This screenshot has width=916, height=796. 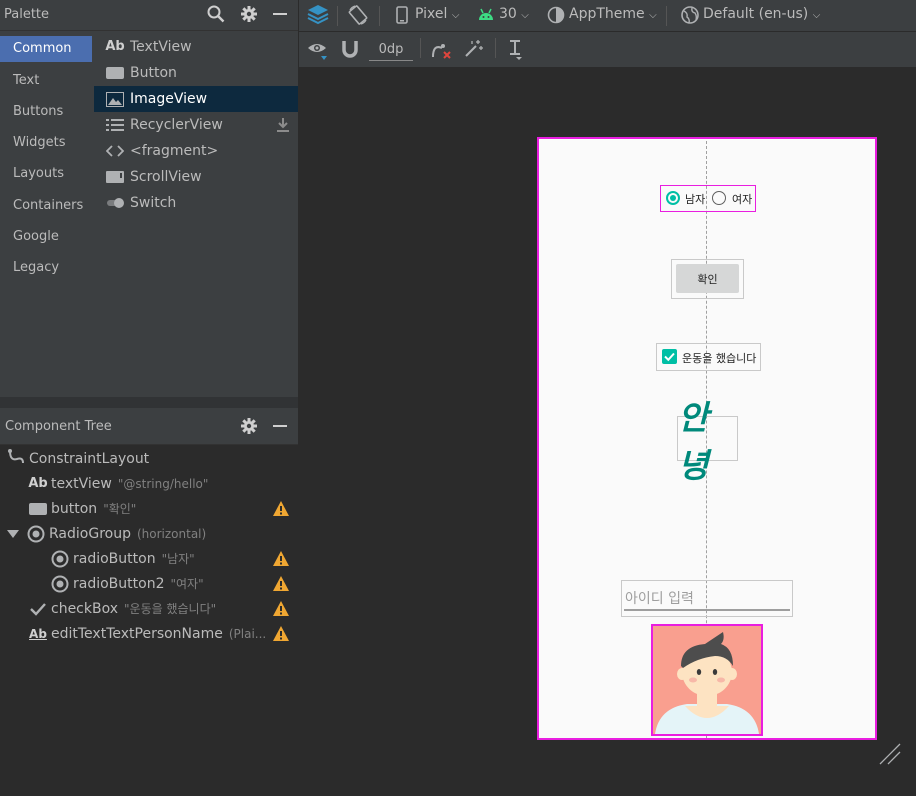 What do you see at coordinates (441, 52) in the screenshot?
I see `clear-constraints-icon` at bounding box center [441, 52].